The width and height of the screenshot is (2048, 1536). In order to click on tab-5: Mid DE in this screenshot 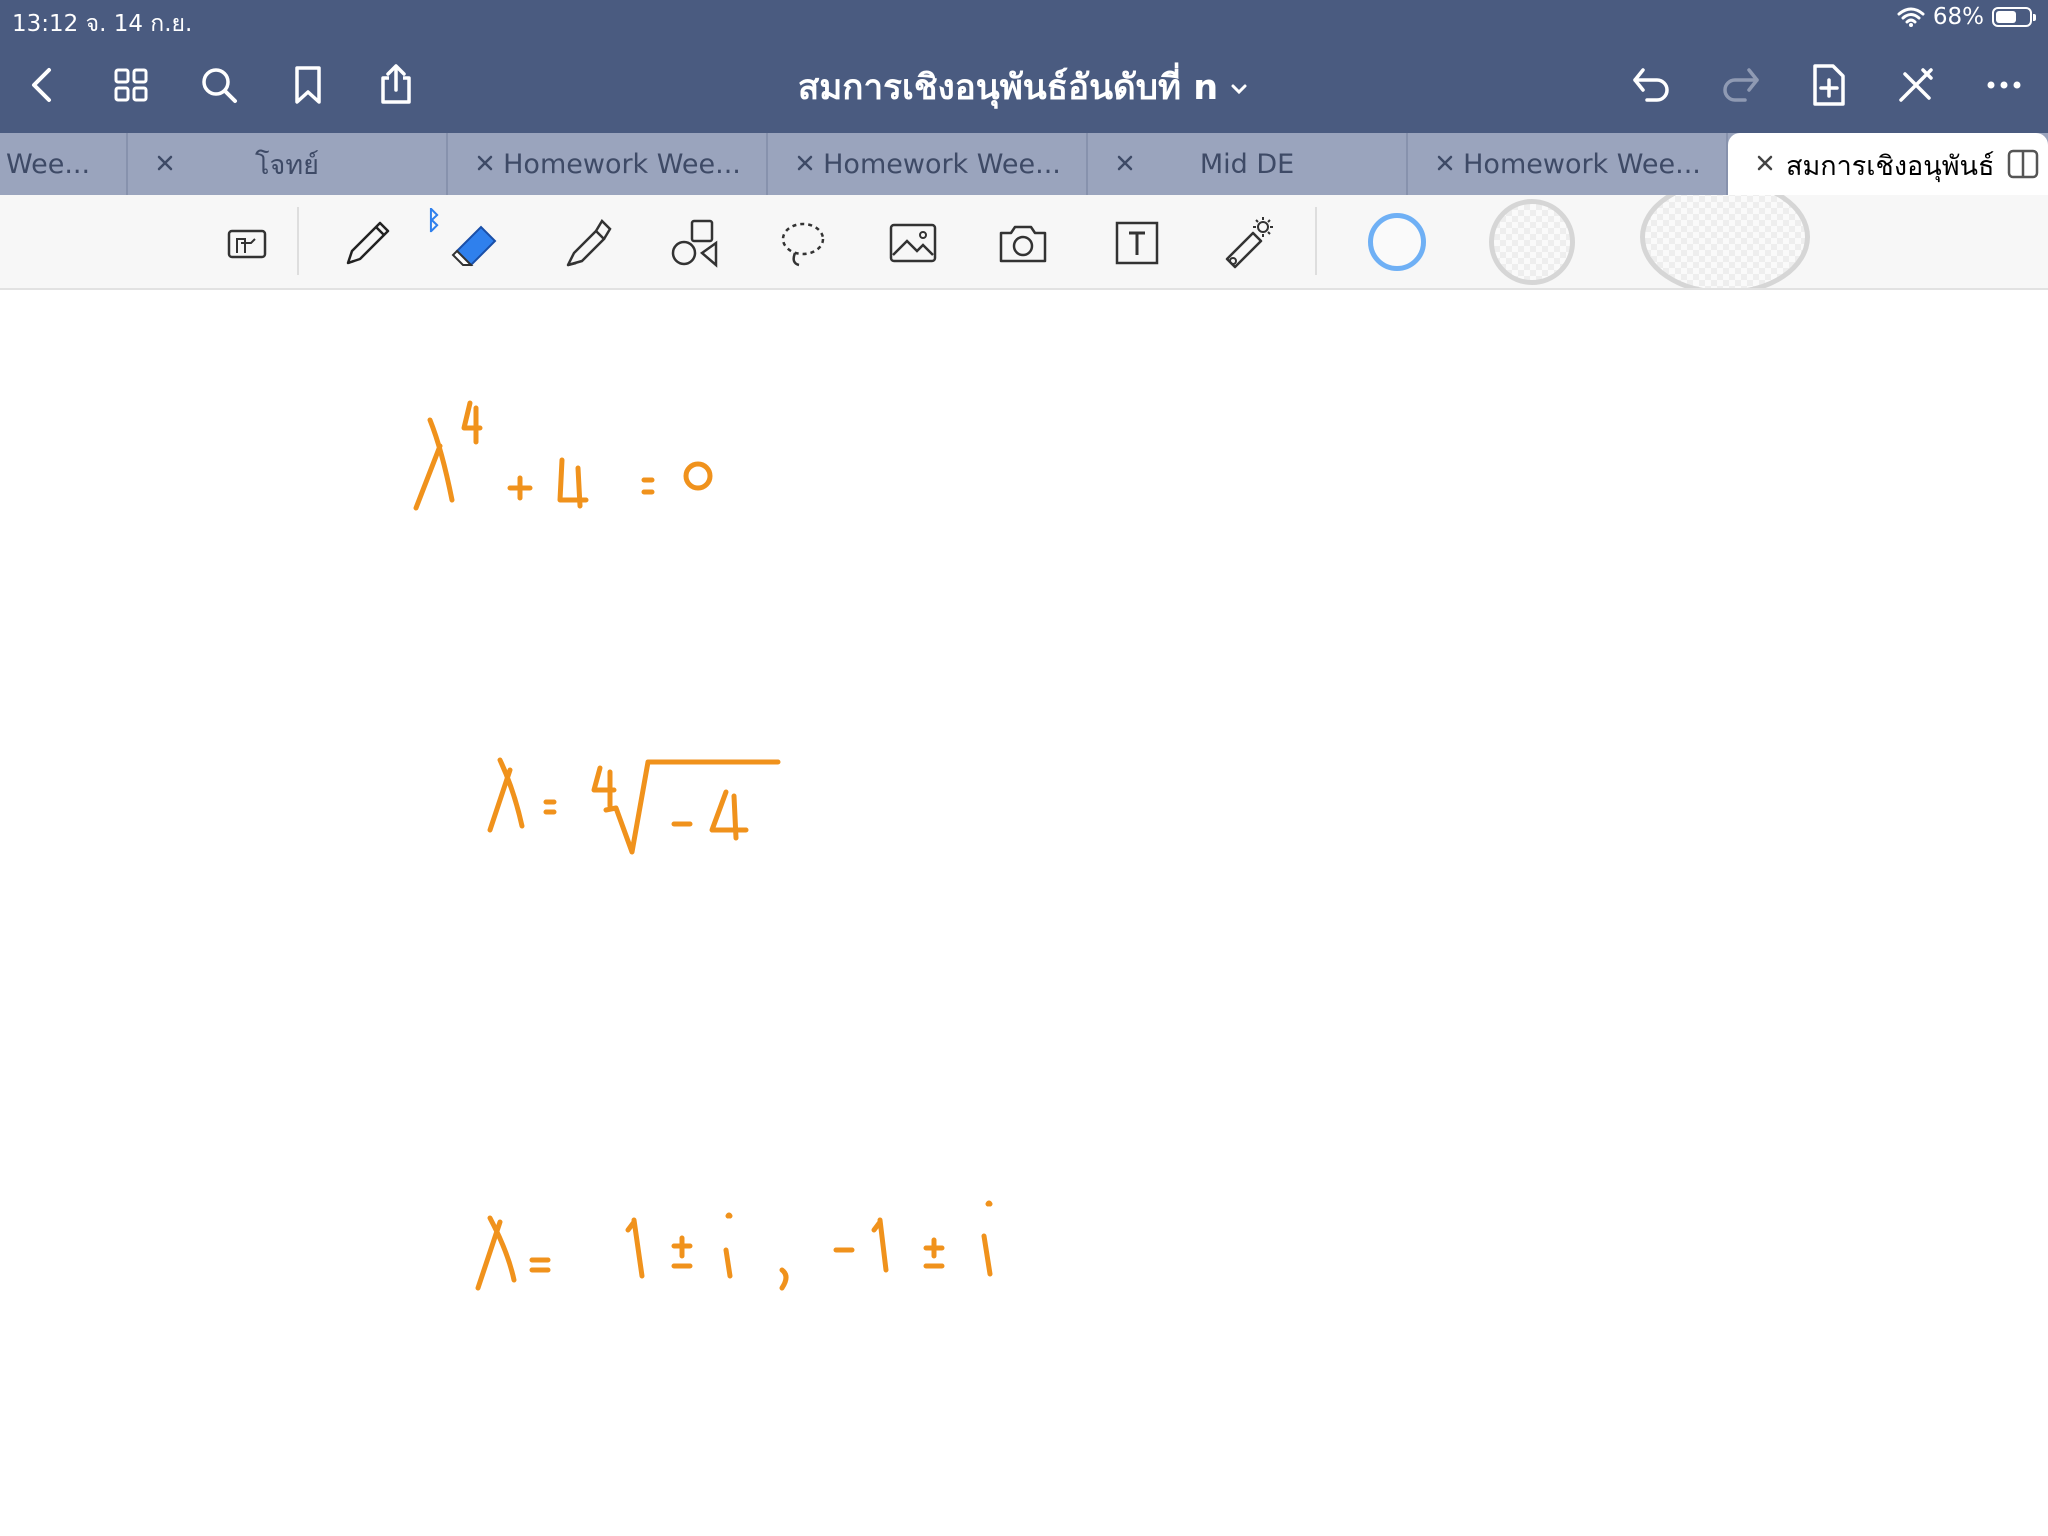, I will do `click(1248, 164)`.